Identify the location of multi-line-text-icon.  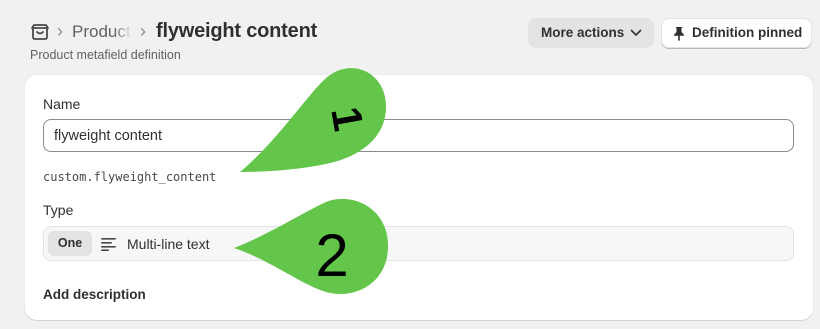
(108, 244).